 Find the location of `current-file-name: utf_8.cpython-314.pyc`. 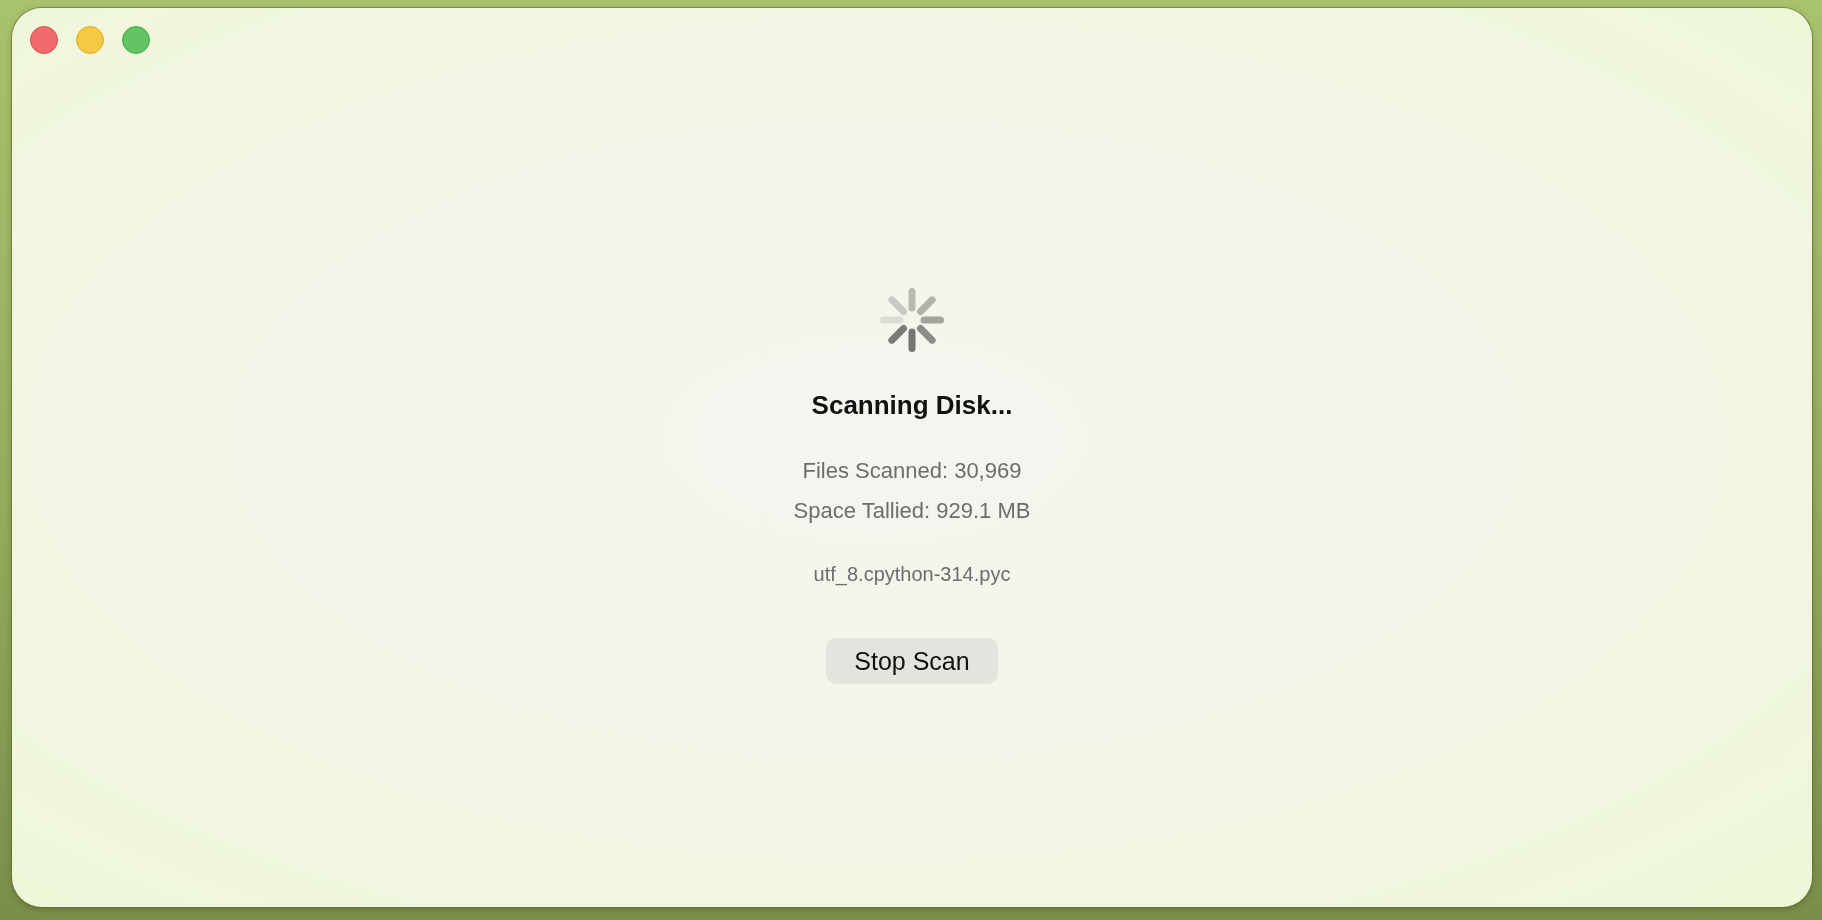

current-file-name: utf_8.cpython-314.pyc is located at coordinates (912, 574).